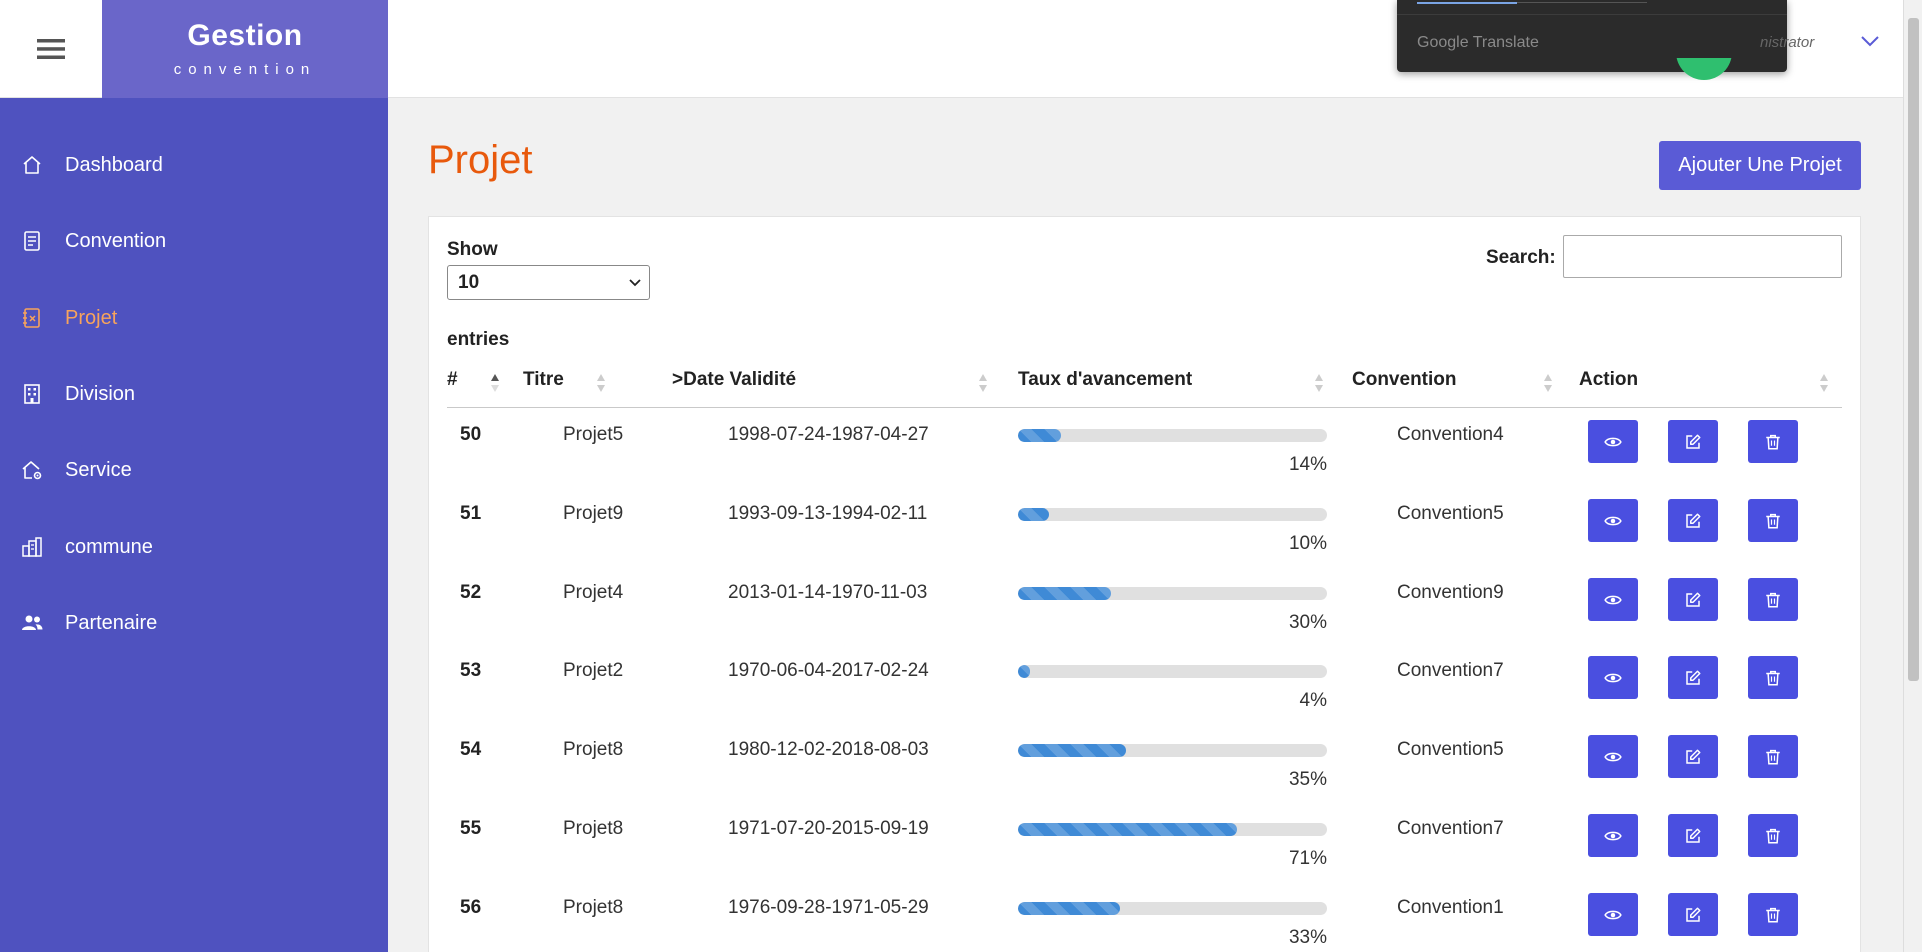 This screenshot has height=952, width=1922. Describe the element at coordinates (1307, 858) in the screenshot. I see `progress-label: 71%` at that location.